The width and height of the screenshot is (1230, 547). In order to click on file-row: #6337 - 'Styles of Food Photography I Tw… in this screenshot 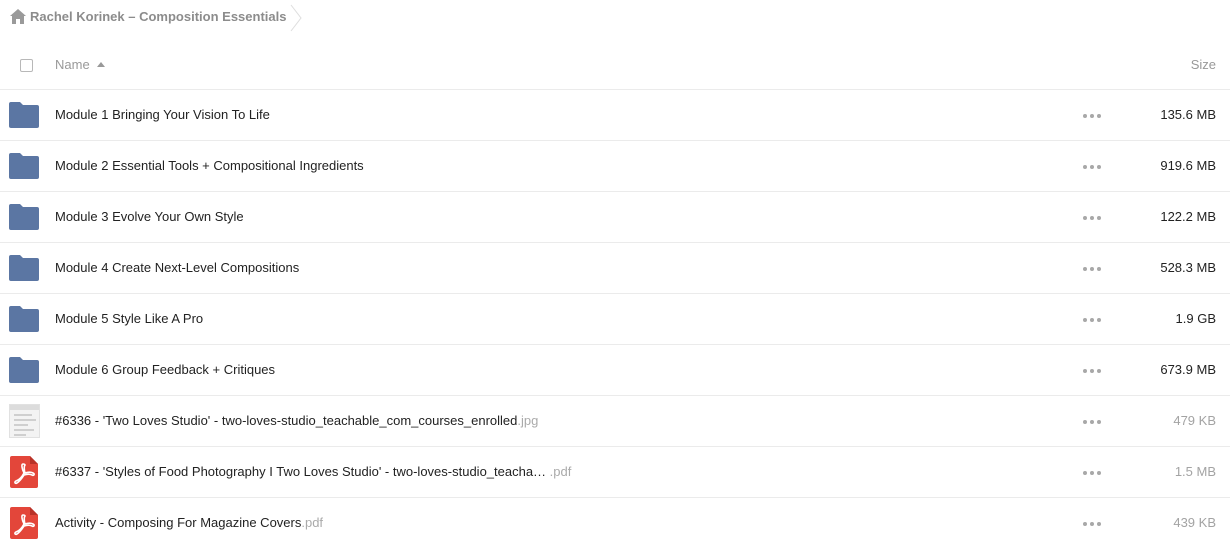, I will do `click(615, 472)`.